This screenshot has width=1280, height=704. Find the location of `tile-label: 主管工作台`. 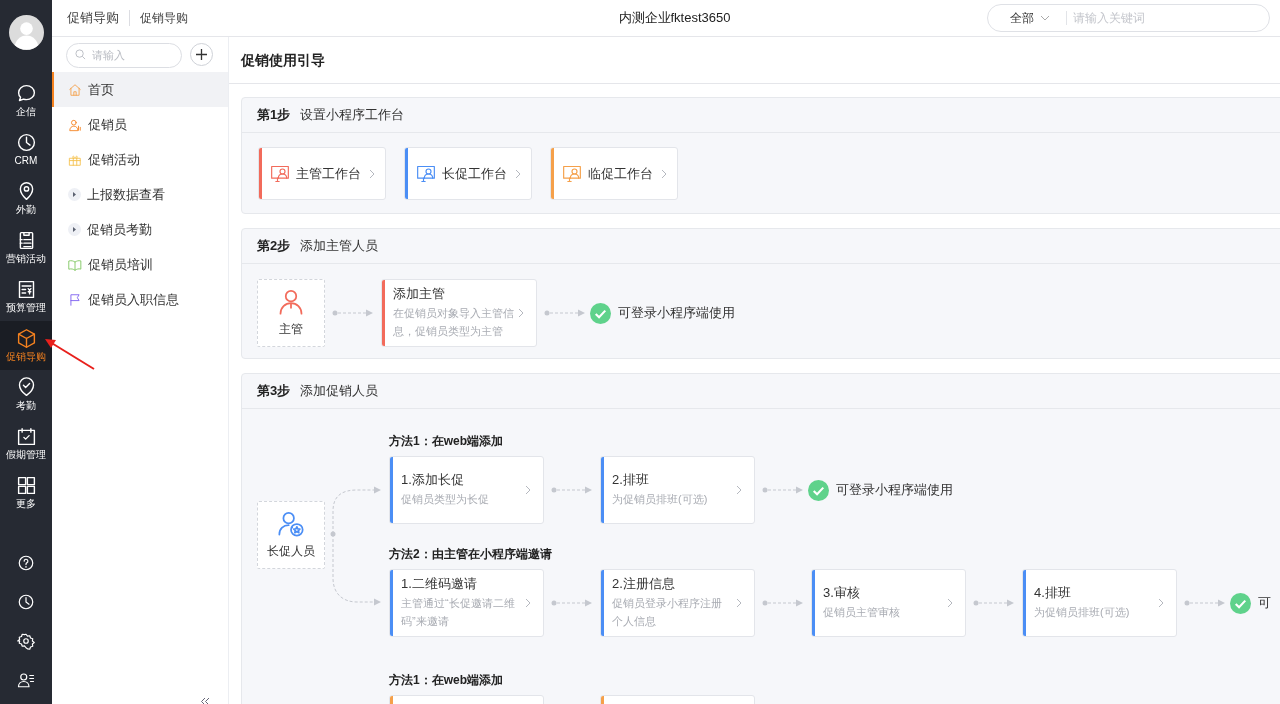

tile-label: 主管工作台 is located at coordinates (328, 173).